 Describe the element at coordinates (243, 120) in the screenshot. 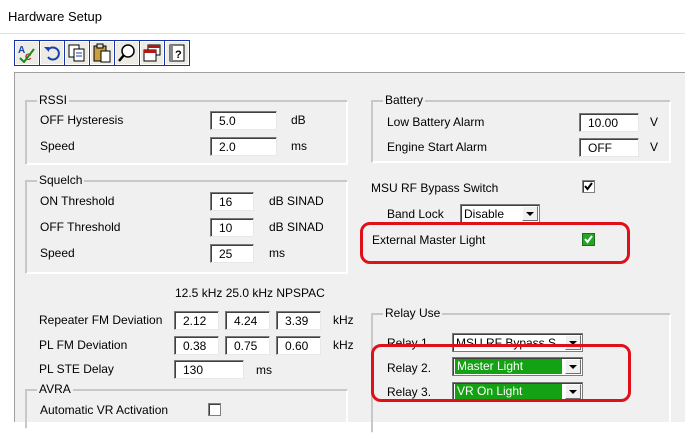

I see `off-hysteresis-field: 5.0` at that location.